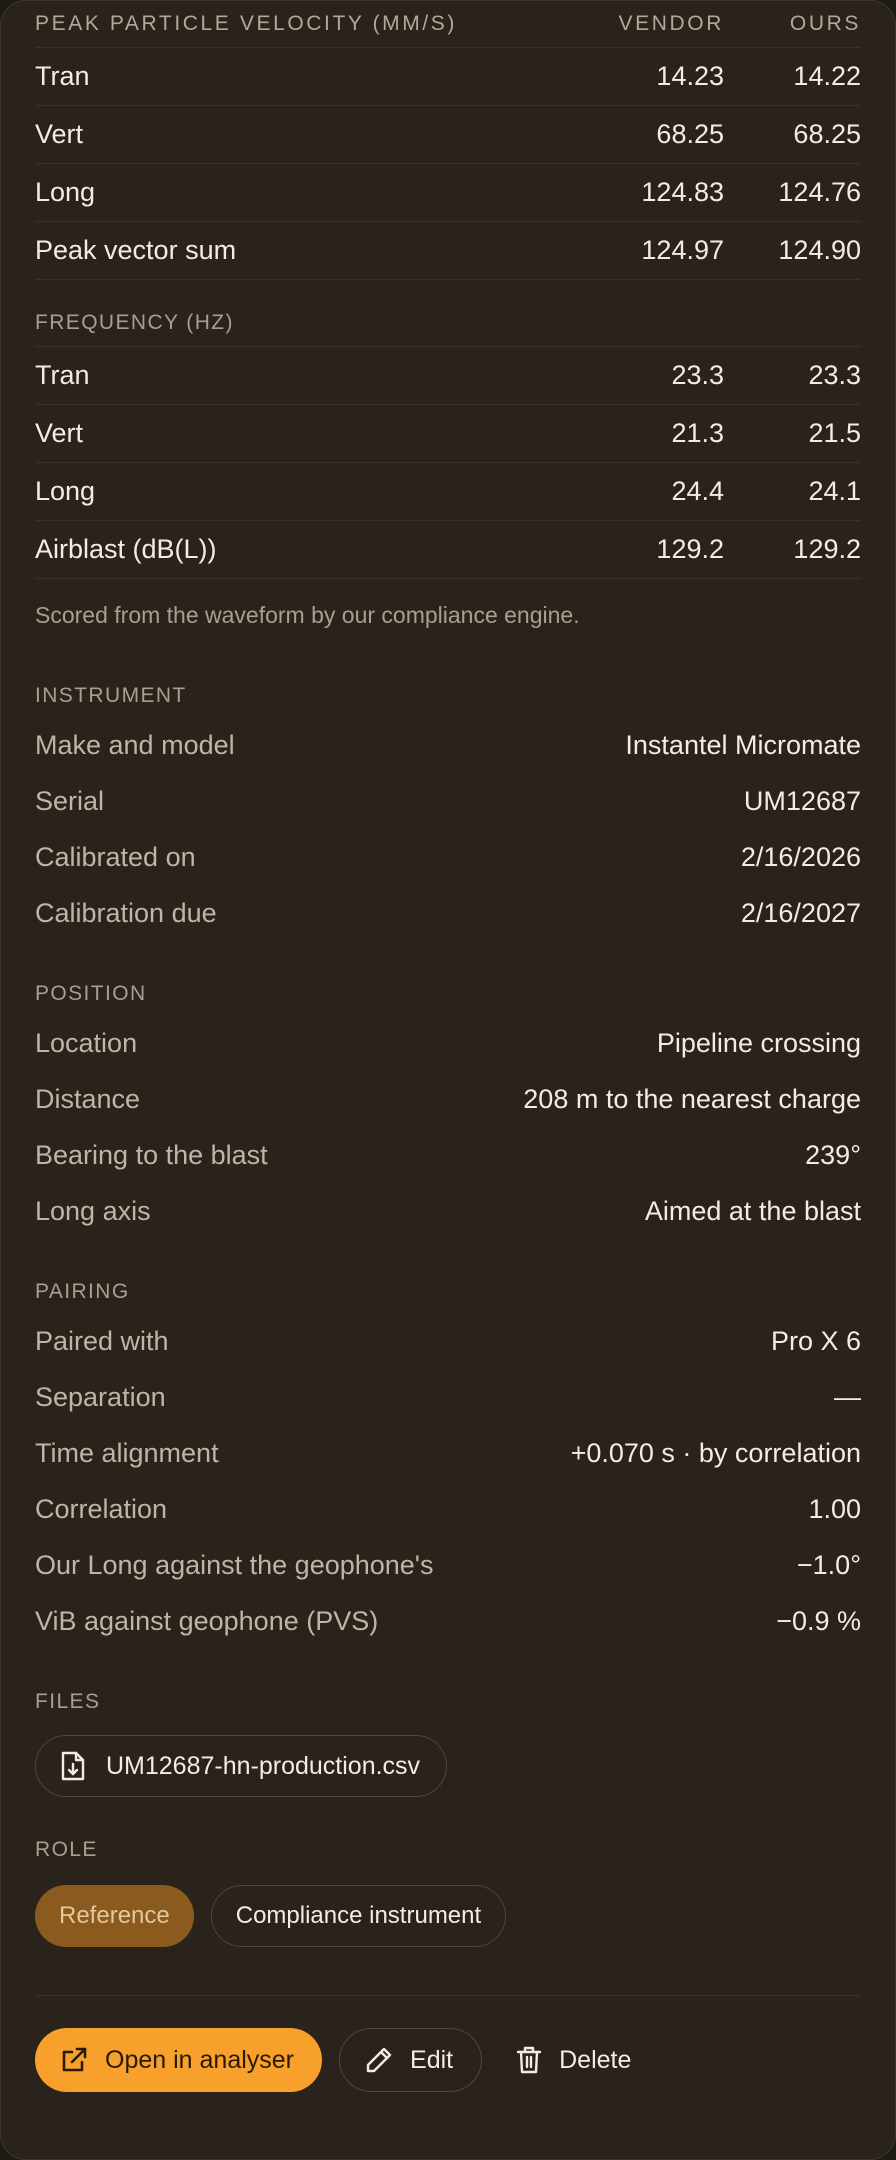 The width and height of the screenshot is (896, 2160). Describe the element at coordinates (692, 1098) in the screenshot. I see `detail-value: 208 m to the nearest charge` at that location.